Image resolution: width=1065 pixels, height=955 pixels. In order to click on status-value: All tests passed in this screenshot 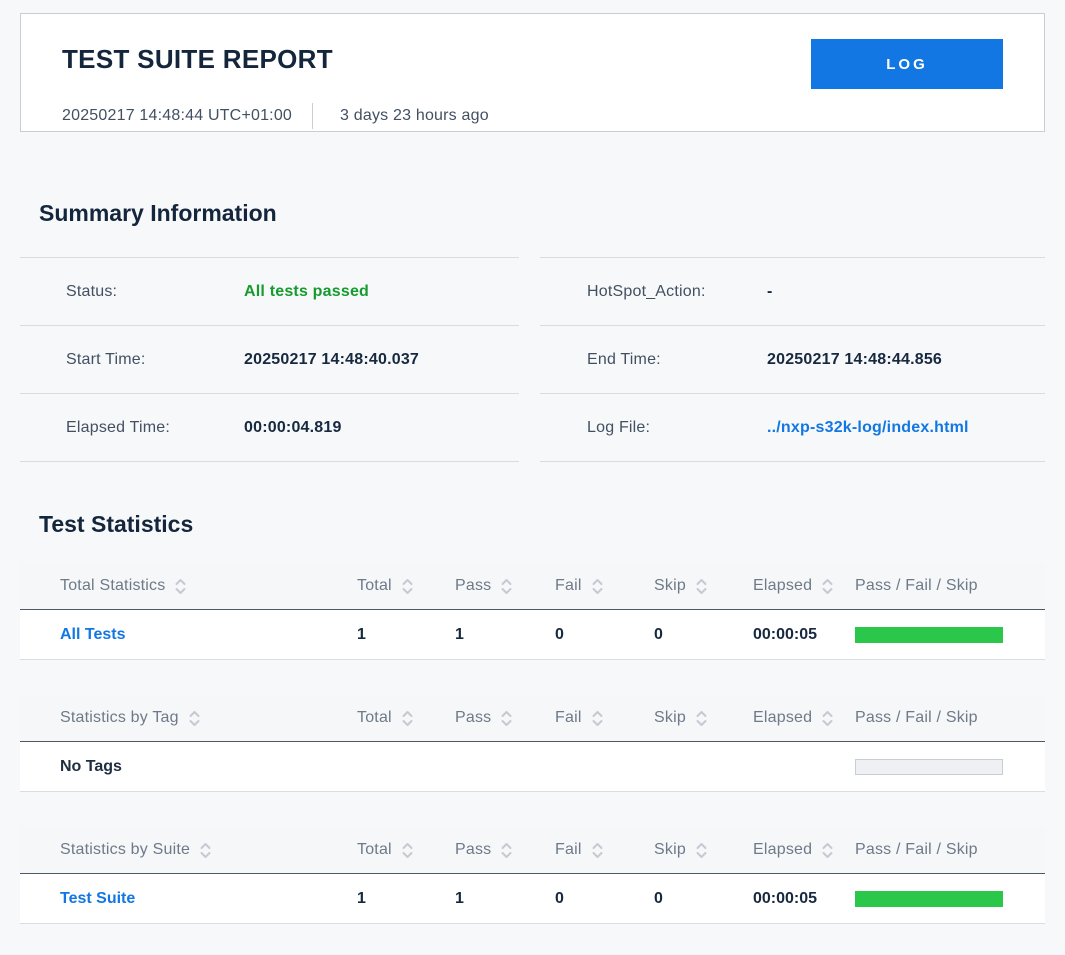, I will do `click(307, 291)`.